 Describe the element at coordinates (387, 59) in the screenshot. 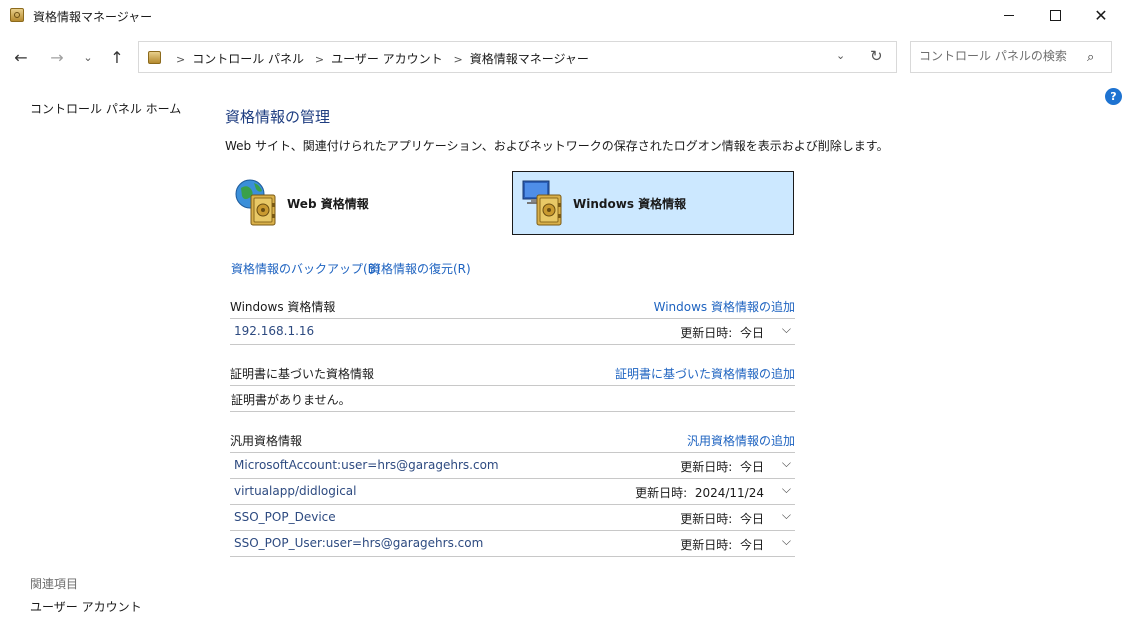

I see `breadcrumb-user-accounts: ユーザー アカウント` at that location.